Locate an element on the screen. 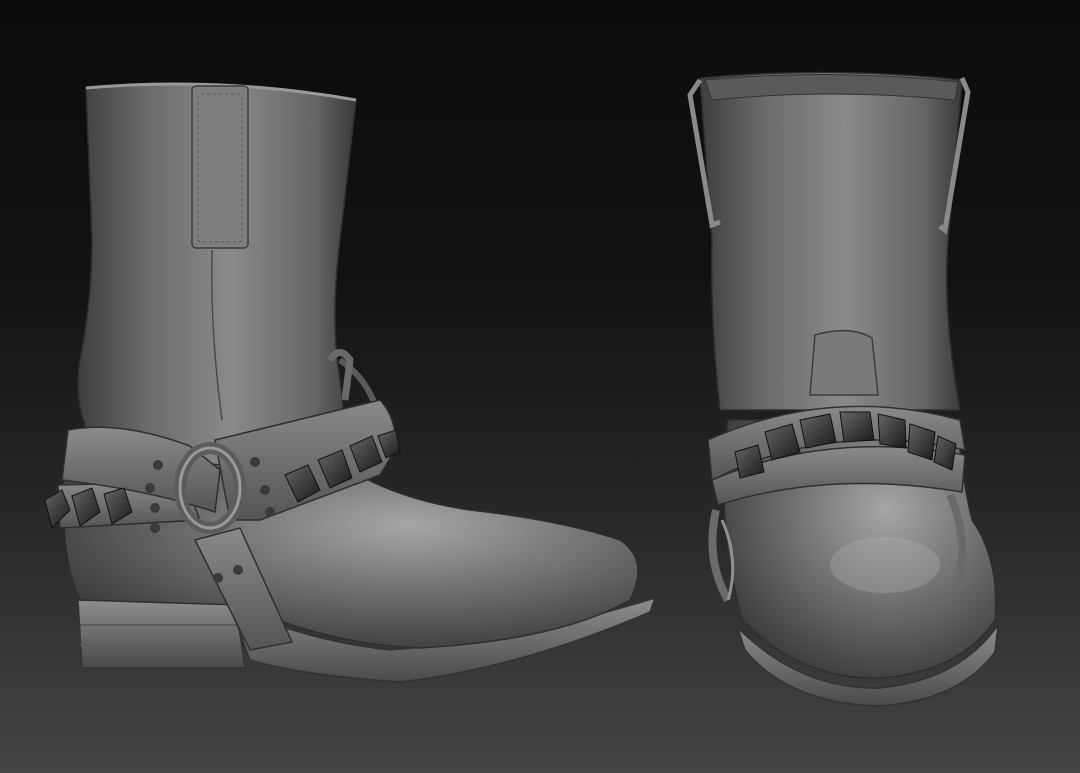  boot-heel is located at coordinates (161, 634).